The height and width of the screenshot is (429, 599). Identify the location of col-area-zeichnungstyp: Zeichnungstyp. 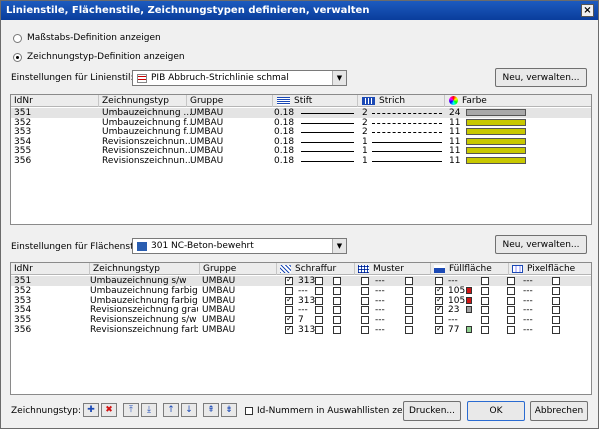
(145, 269).